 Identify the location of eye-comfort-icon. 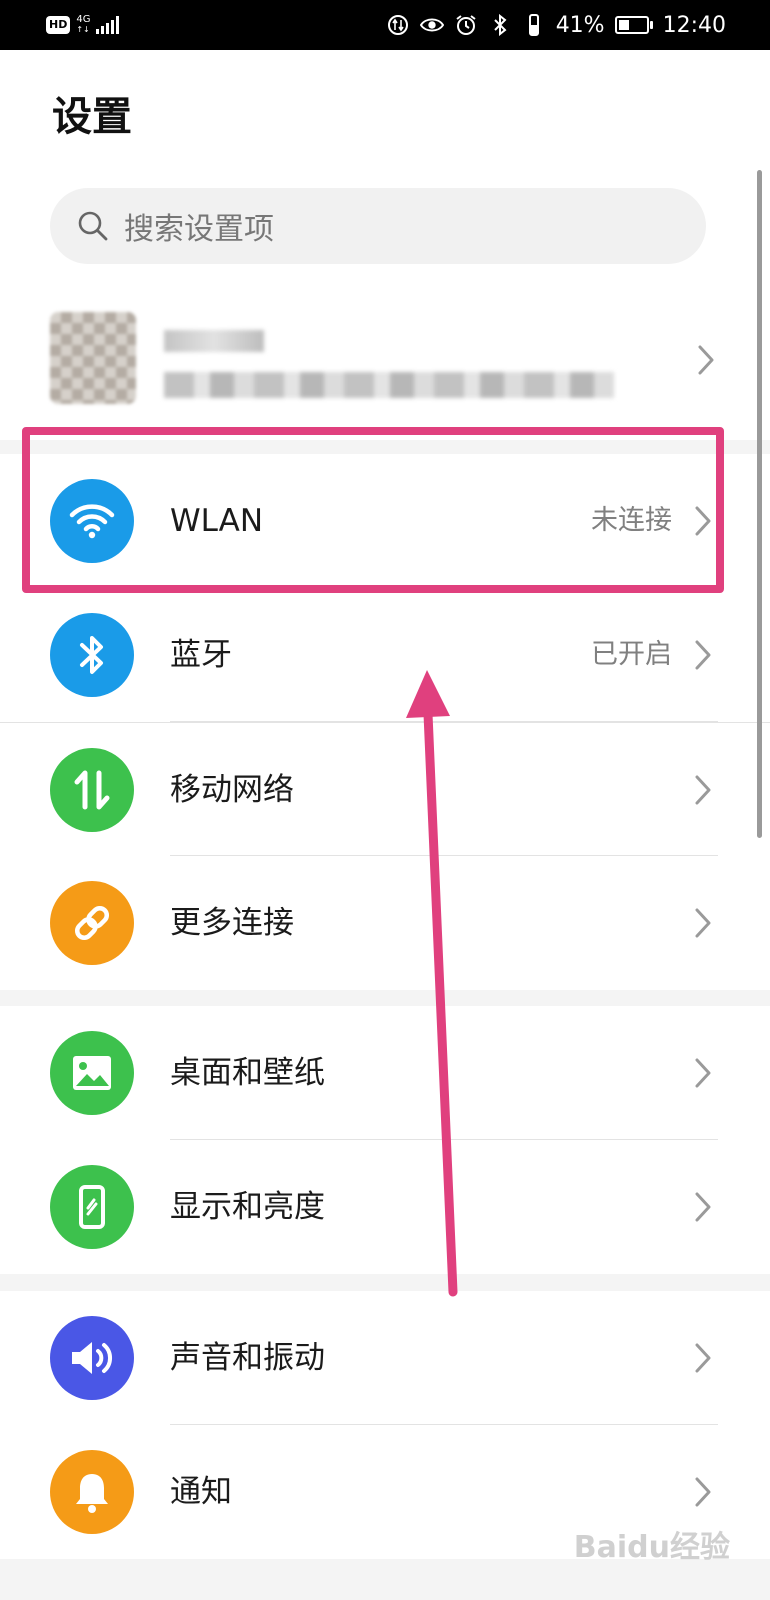
(431, 25).